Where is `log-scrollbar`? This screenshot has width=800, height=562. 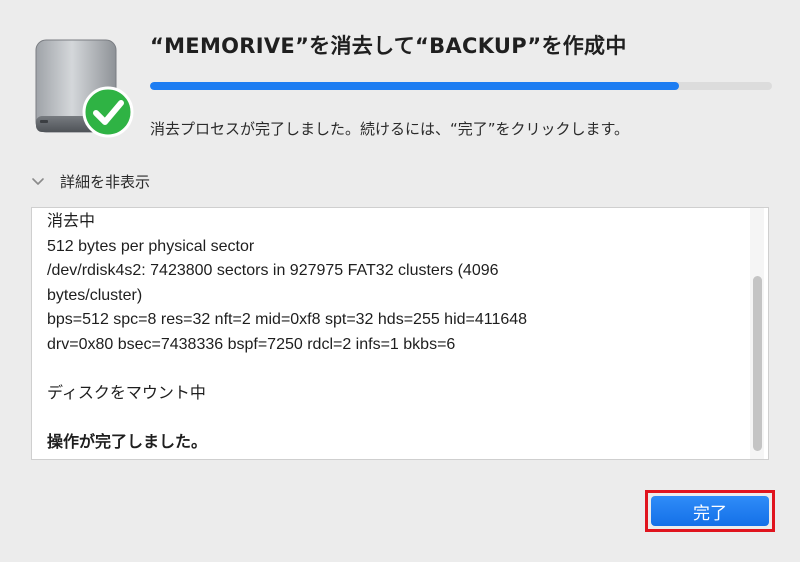 log-scrollbar is located at coordinates (757, 333).